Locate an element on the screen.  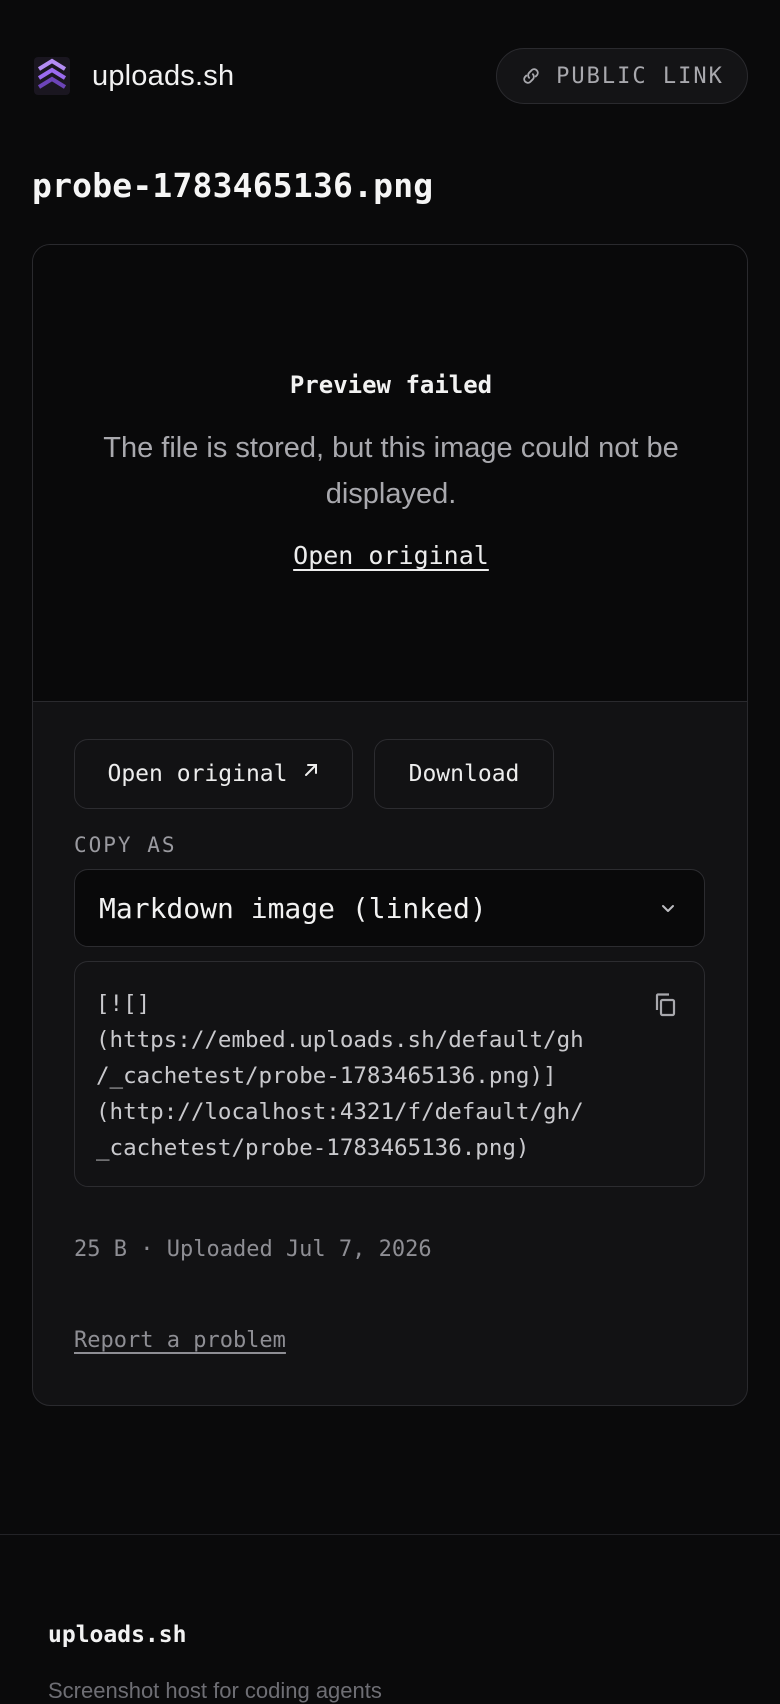
file-meta: 25 B · Uploaded Jul 7, 2026 is located at coordinates (253, 1249).